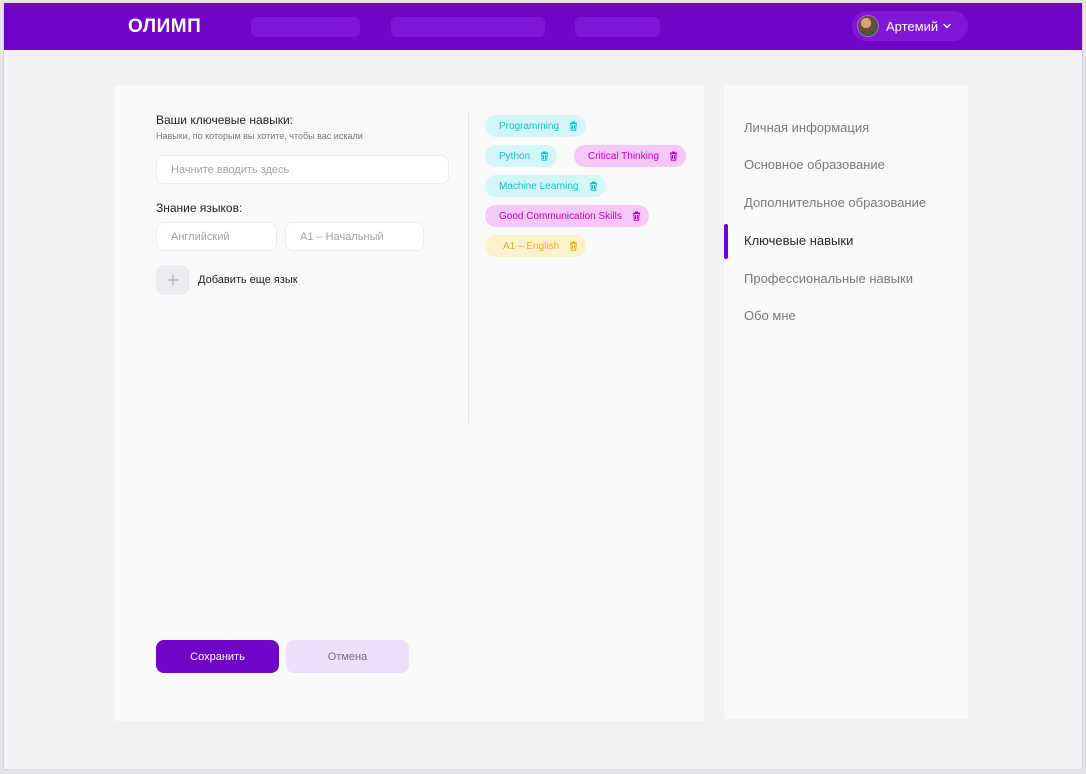 Image resolution: width=1086 pixels, height=774 pixels. Describe the element at coordinates (515, 156) in the screenshot. I see `skill-tag-label: Python` at that location.